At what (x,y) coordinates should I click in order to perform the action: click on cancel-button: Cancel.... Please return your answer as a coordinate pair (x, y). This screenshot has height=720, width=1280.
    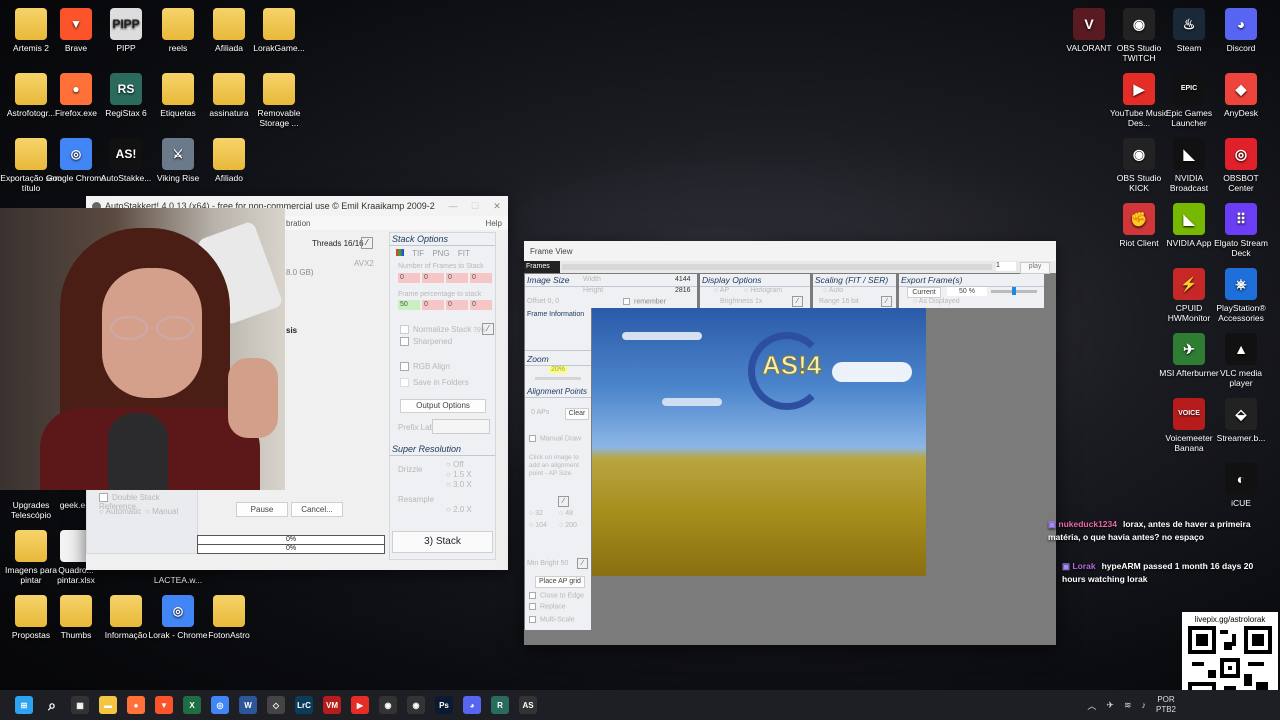
    Looking at the image, I should click on (317, 509).